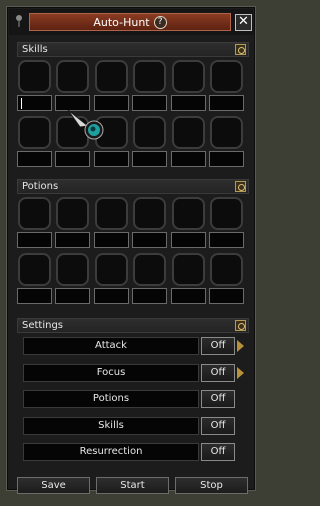 This screenshot has height=506, width=320. What do you see at coordinates (133, 49) in the screenshot?
I see `skills-section-header: Skills` at bounding box center [133, 49].